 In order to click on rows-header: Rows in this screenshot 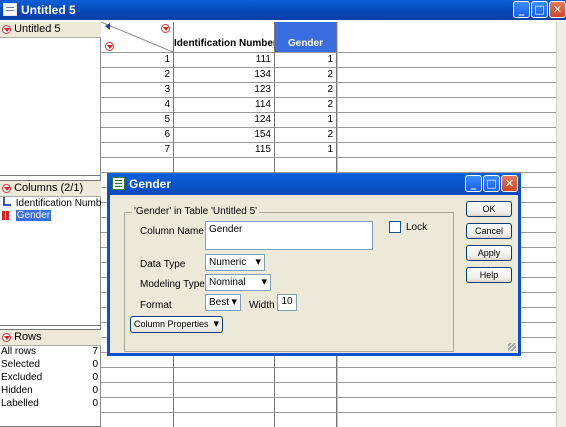, I will do `click(28, 337)`.